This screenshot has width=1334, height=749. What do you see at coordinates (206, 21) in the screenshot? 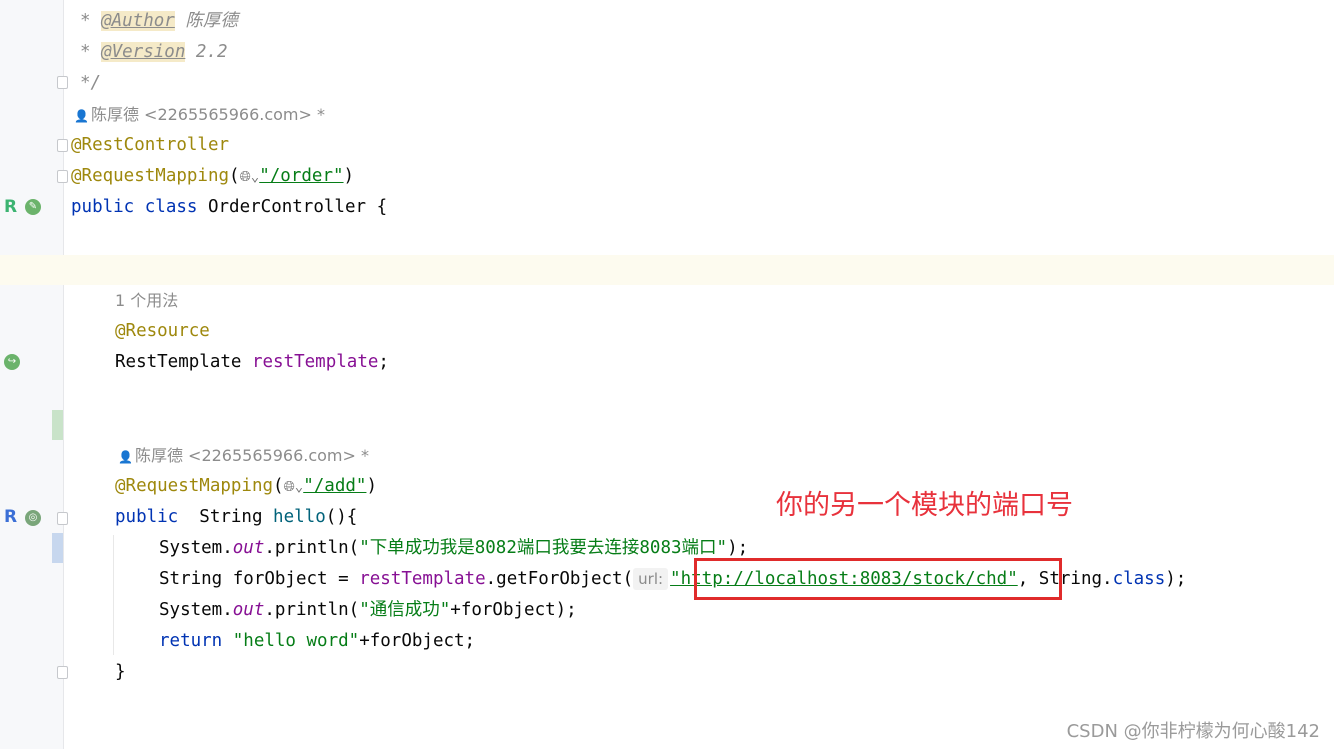
I see `doc-author-value: 陈厚德` at bounding box center [206, 21].